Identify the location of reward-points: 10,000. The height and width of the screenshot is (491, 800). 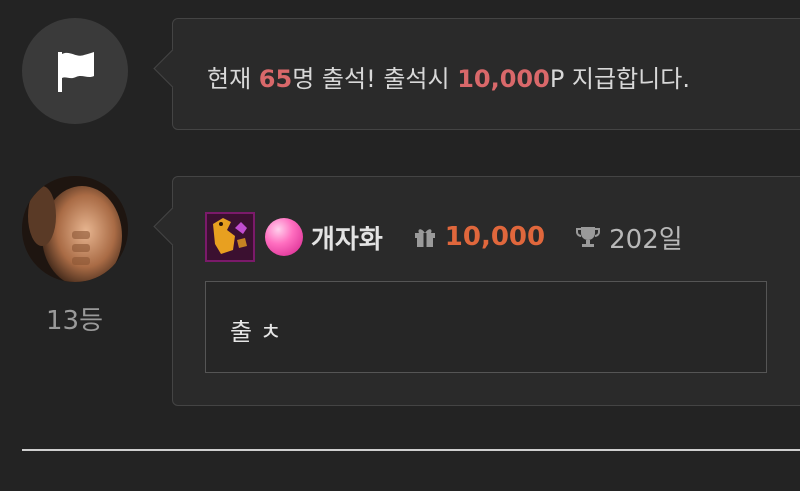
(503, 79).